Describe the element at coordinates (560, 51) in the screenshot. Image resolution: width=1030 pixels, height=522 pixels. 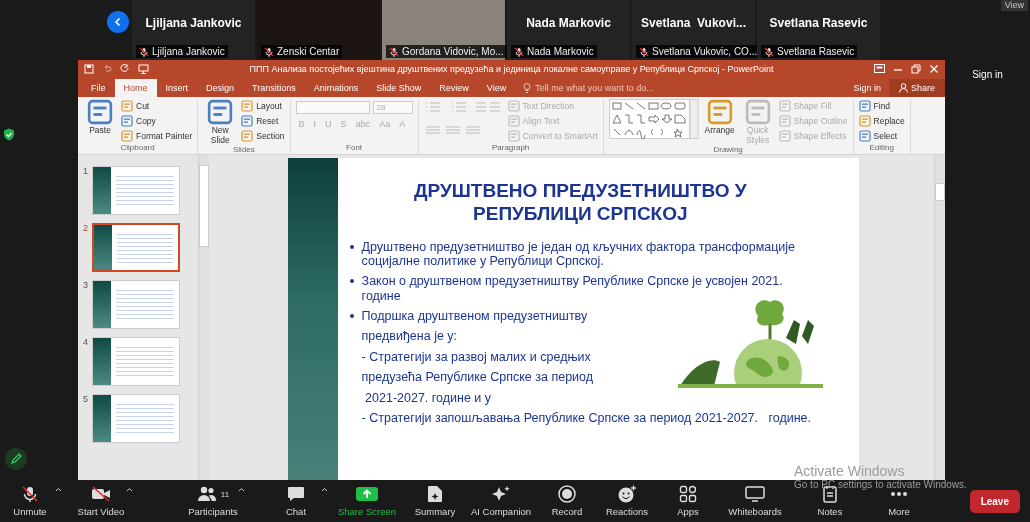
I see `participant-label-text: Nada Markovic` at that location.